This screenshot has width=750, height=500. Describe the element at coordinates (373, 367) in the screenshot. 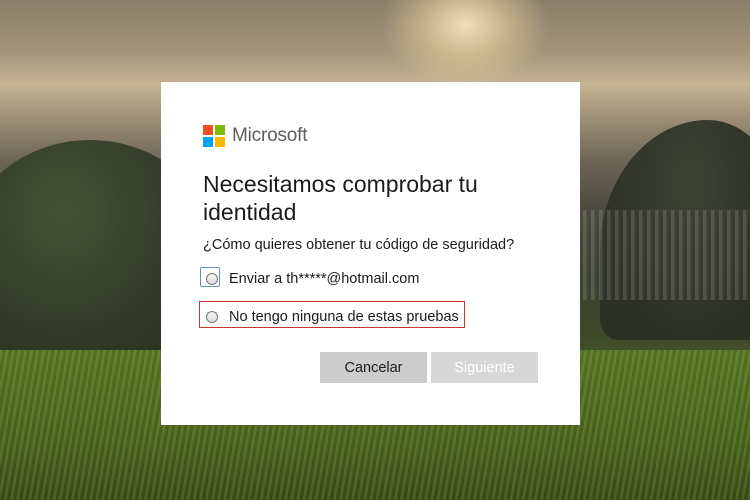

I see `cancel-button: Cancelar` at that location.